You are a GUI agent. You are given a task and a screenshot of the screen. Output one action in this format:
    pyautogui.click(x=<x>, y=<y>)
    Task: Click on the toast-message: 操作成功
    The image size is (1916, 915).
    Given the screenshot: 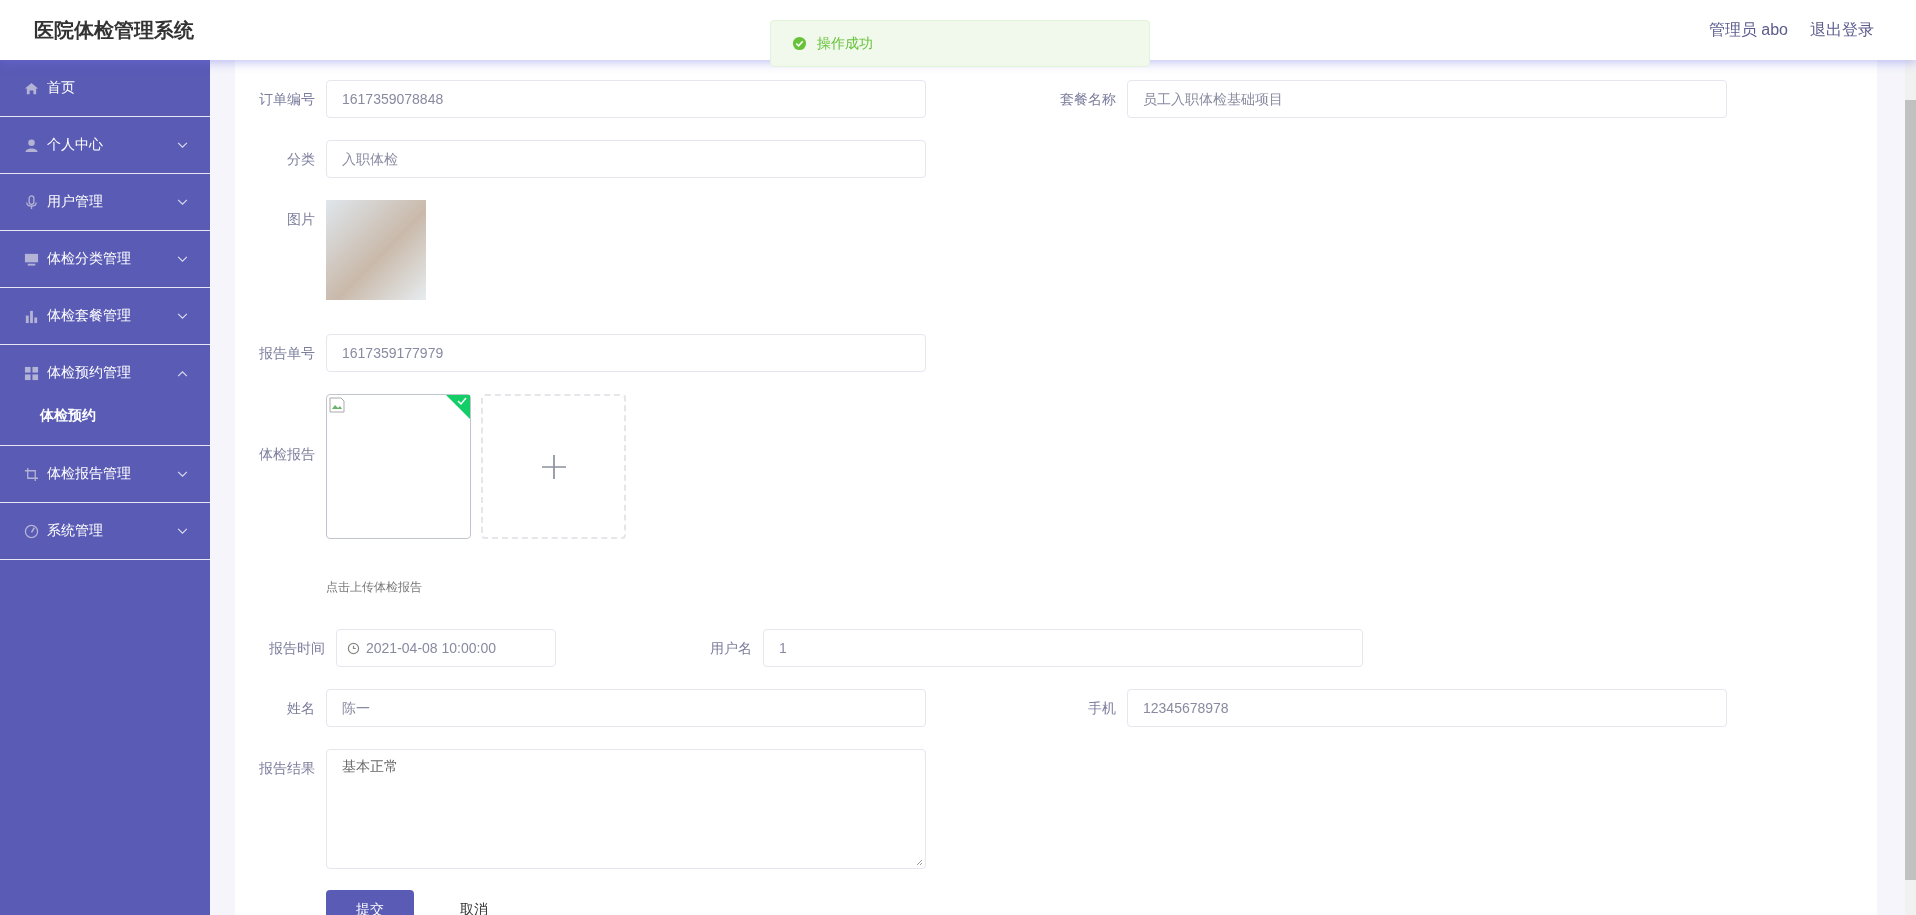 What is the action you would take?
    pyautogui.click(x=845, y=43)
    